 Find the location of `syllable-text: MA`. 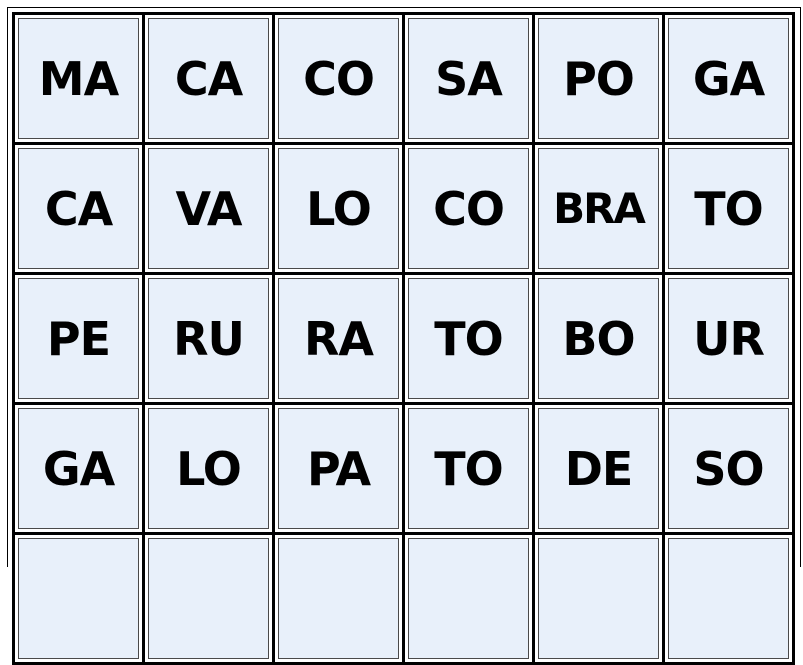

syllable-text: MA is located at coordinates (78, 78).